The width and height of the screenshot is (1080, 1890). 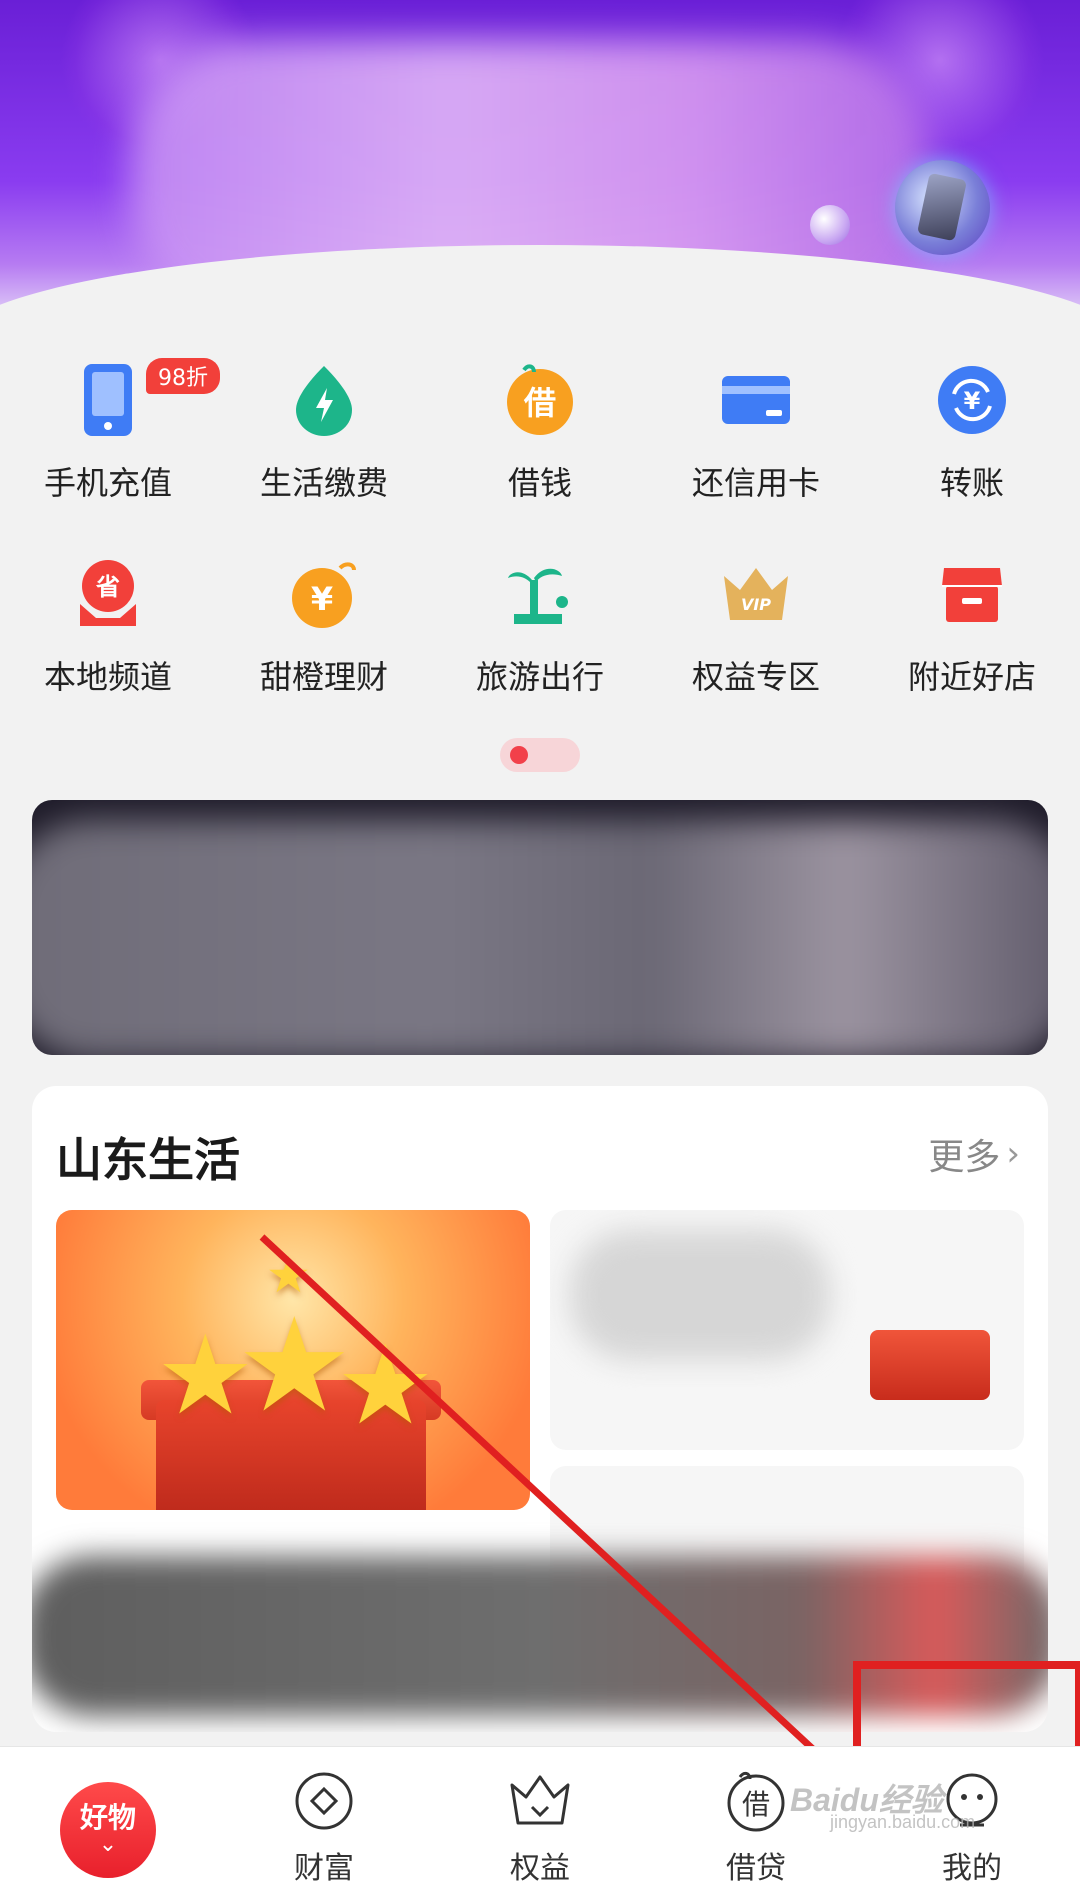 I want to click on loan-icon: 借, so click(x=756, y=1801).